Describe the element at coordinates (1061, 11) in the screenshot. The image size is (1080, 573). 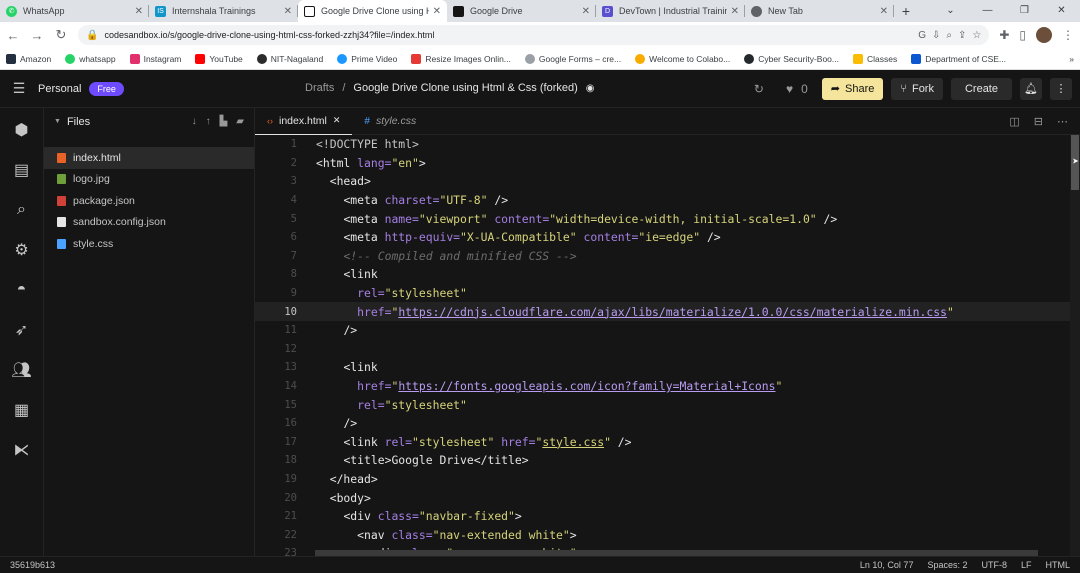
I see `close-window-icon: ✕` at that location.